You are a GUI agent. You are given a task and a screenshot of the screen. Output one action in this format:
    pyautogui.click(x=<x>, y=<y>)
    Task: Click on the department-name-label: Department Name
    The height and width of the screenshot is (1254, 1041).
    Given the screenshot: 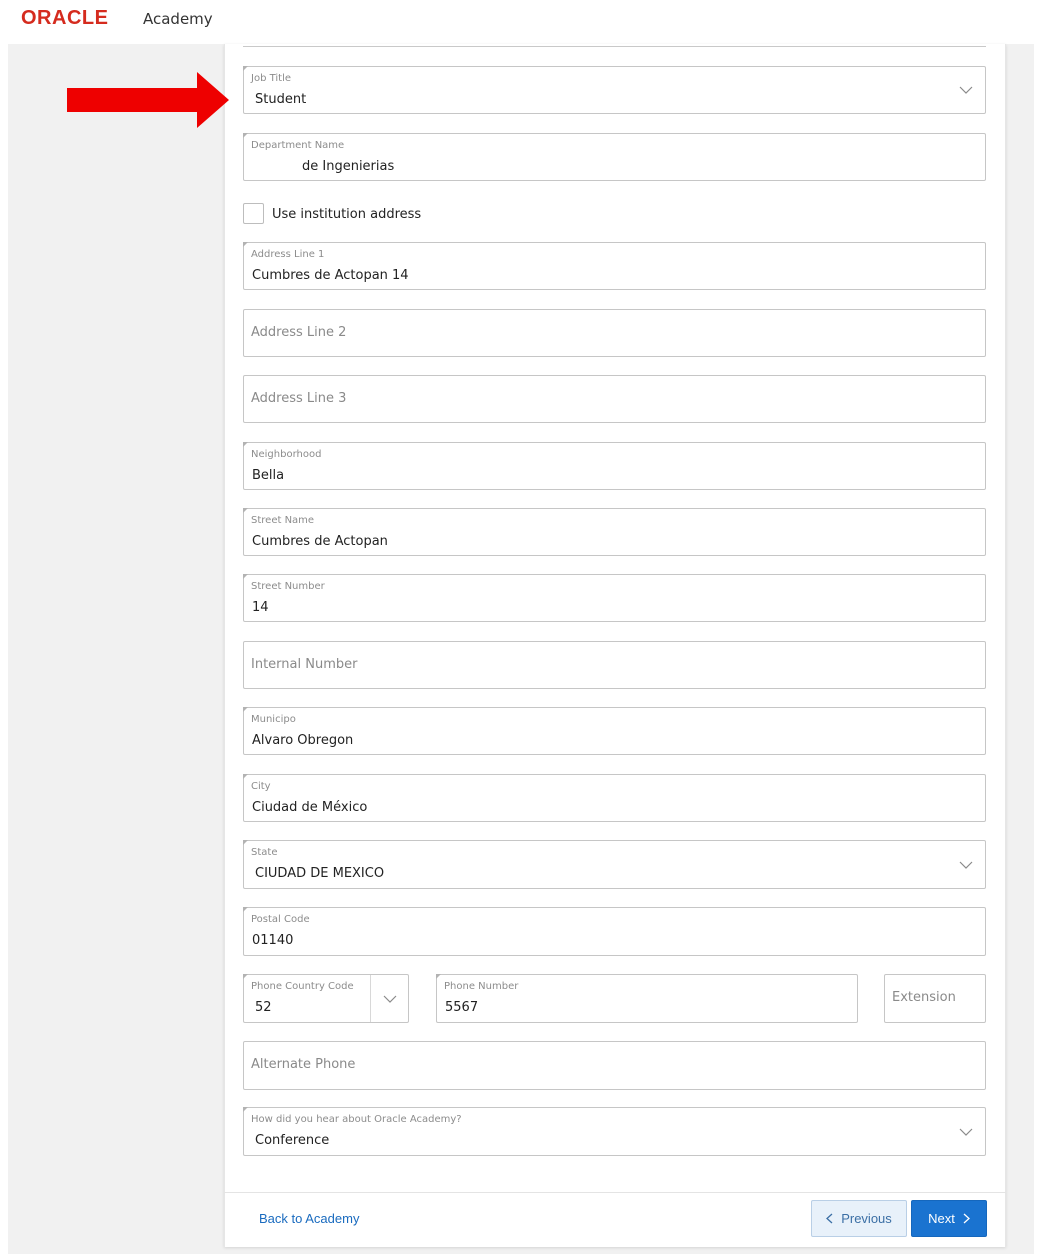 What is the action you would take?
    pyautogui.click(x=298, y=145)
    